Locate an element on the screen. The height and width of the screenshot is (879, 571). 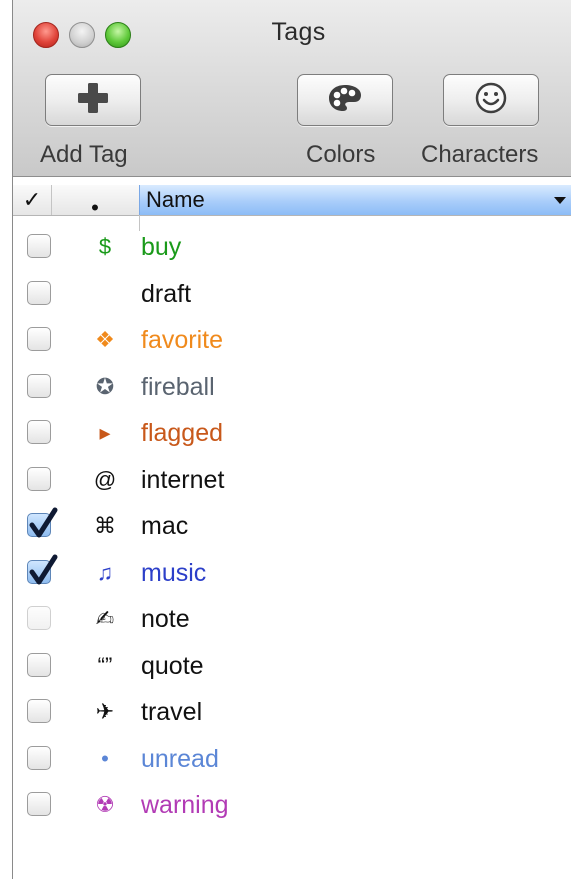
window-title: Tags is located at coordinates (298, 32).